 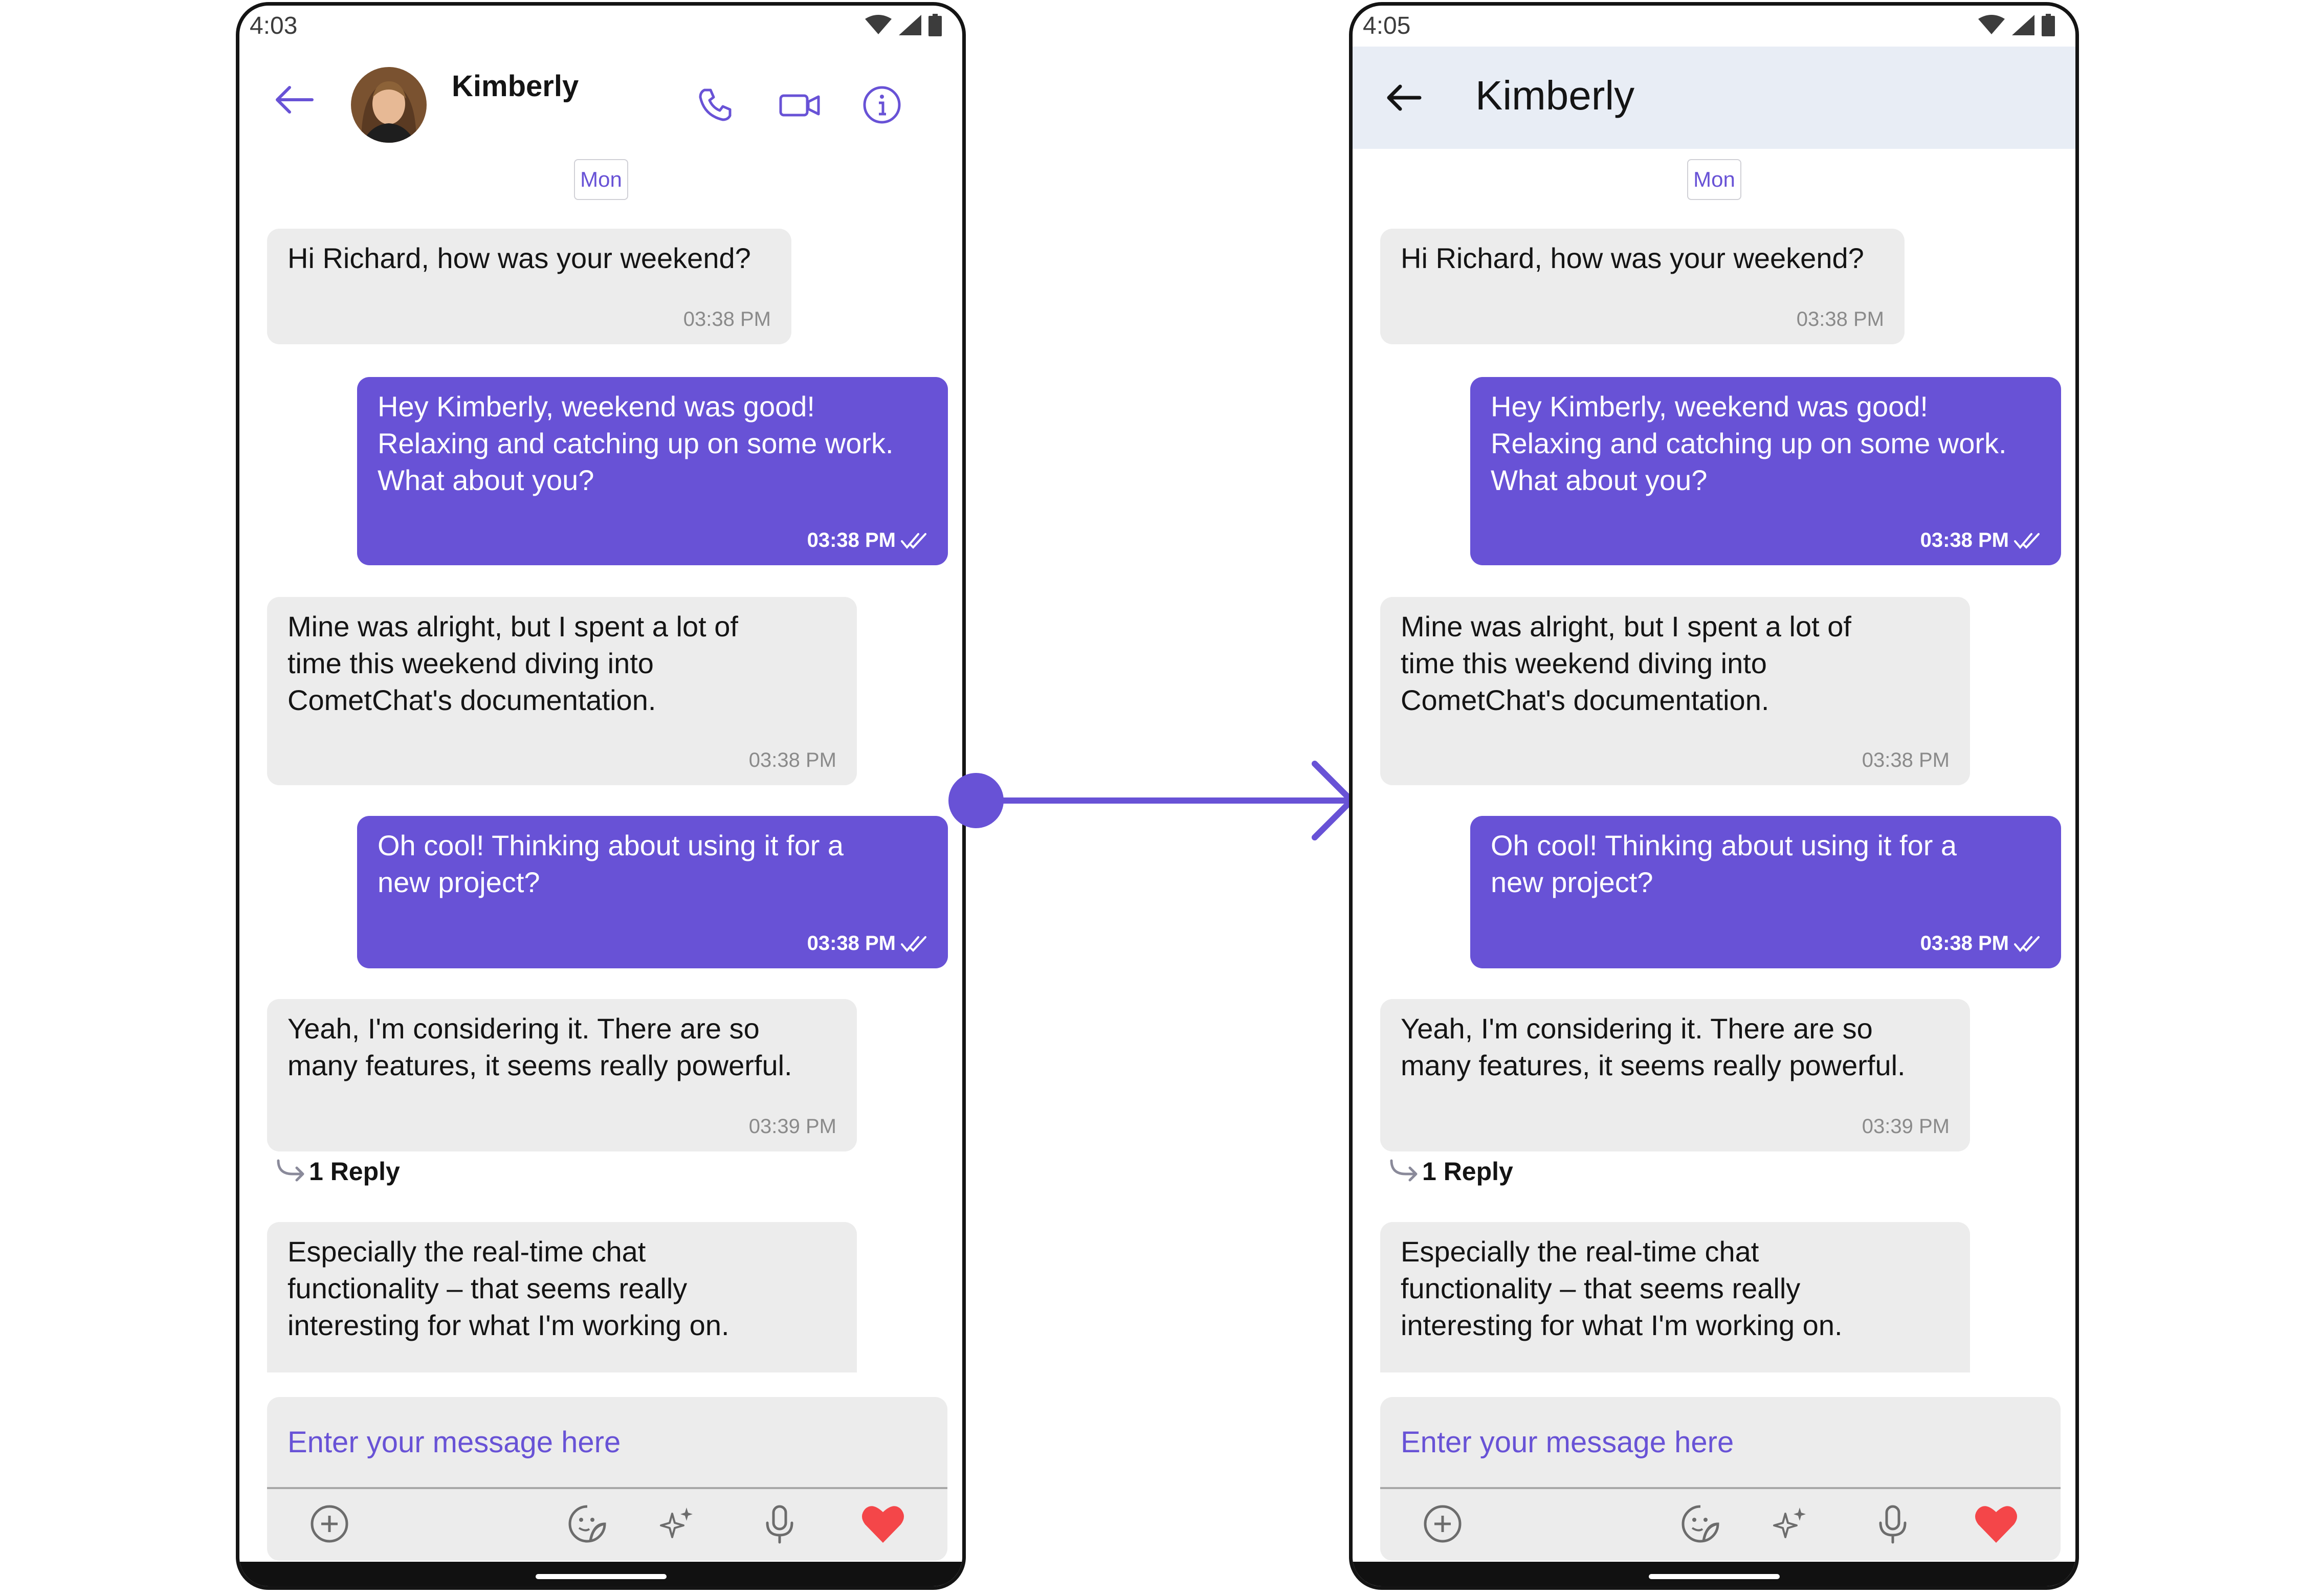 What do you see at coordinates (1151, 800) in the screenshot?
I see `transition-arrow-icon` at bounding box center [1151, 800].